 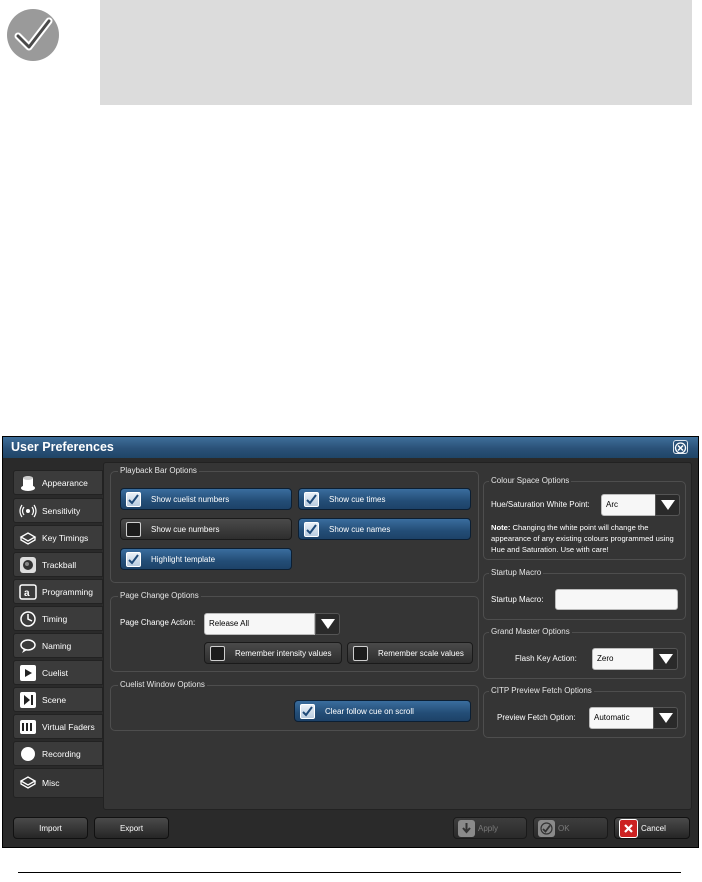 What do you see at coordinates (33, 35) in the screenshot?
I see `checkmark-badge-icon` at bounding box center [33, 35].